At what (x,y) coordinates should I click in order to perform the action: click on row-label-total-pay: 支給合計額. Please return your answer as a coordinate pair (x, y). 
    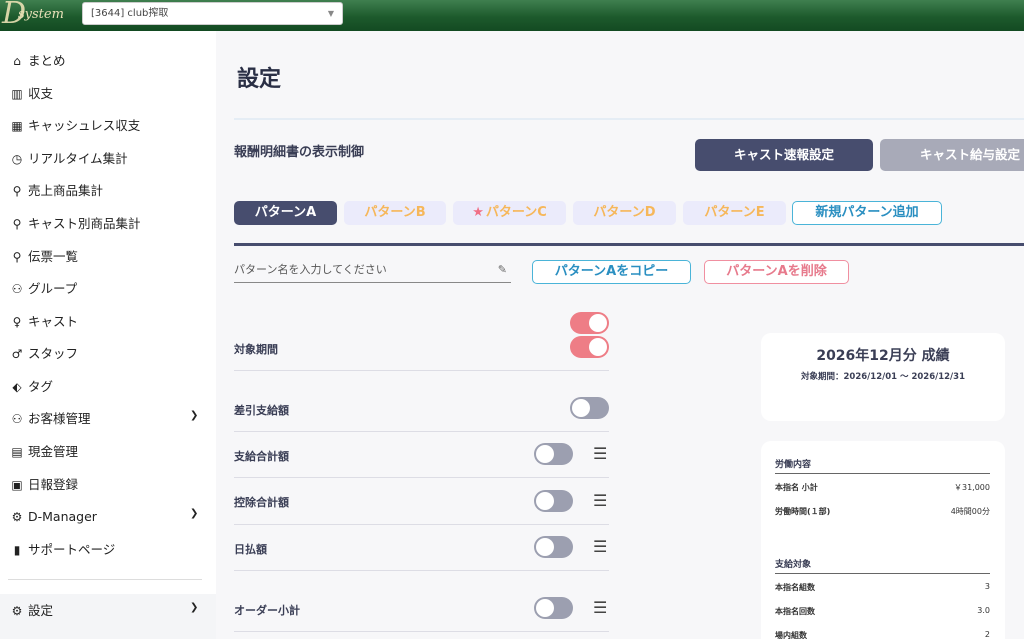
    Looking at the image, I should click on (261, 456).